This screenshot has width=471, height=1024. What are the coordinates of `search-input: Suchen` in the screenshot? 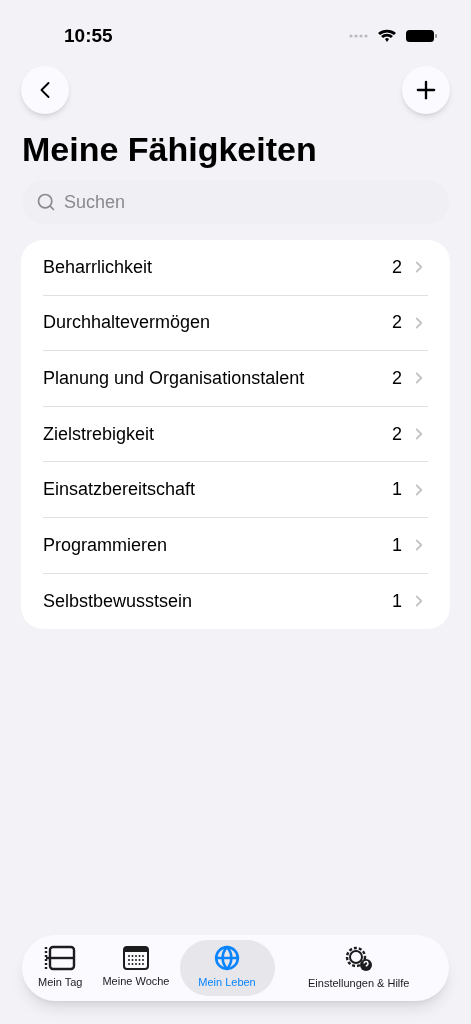 It's located at (249, 202).